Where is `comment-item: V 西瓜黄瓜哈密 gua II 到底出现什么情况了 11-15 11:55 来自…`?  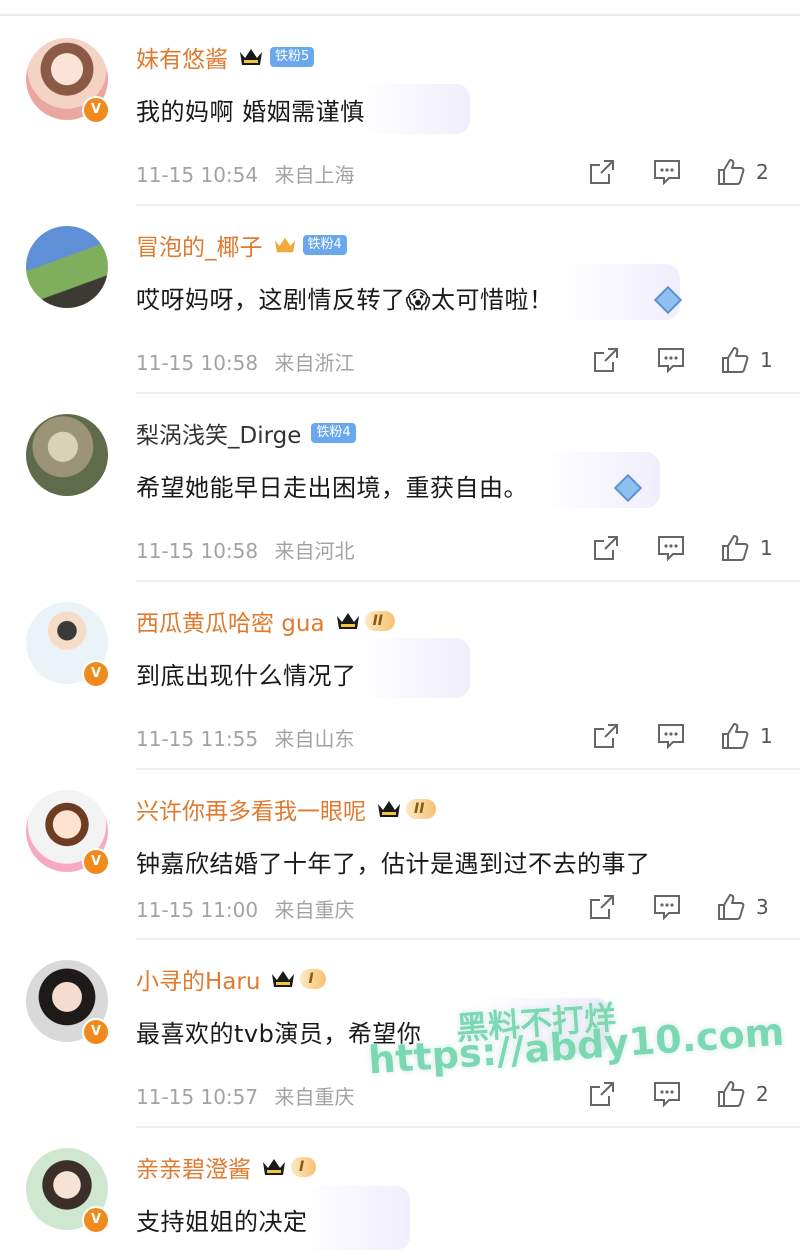
comment-item: V 西瓜黄瓜哈密 gua II 到底出现什么情况了 11-15 11:55 来自… is located at coordinates (400, 676).